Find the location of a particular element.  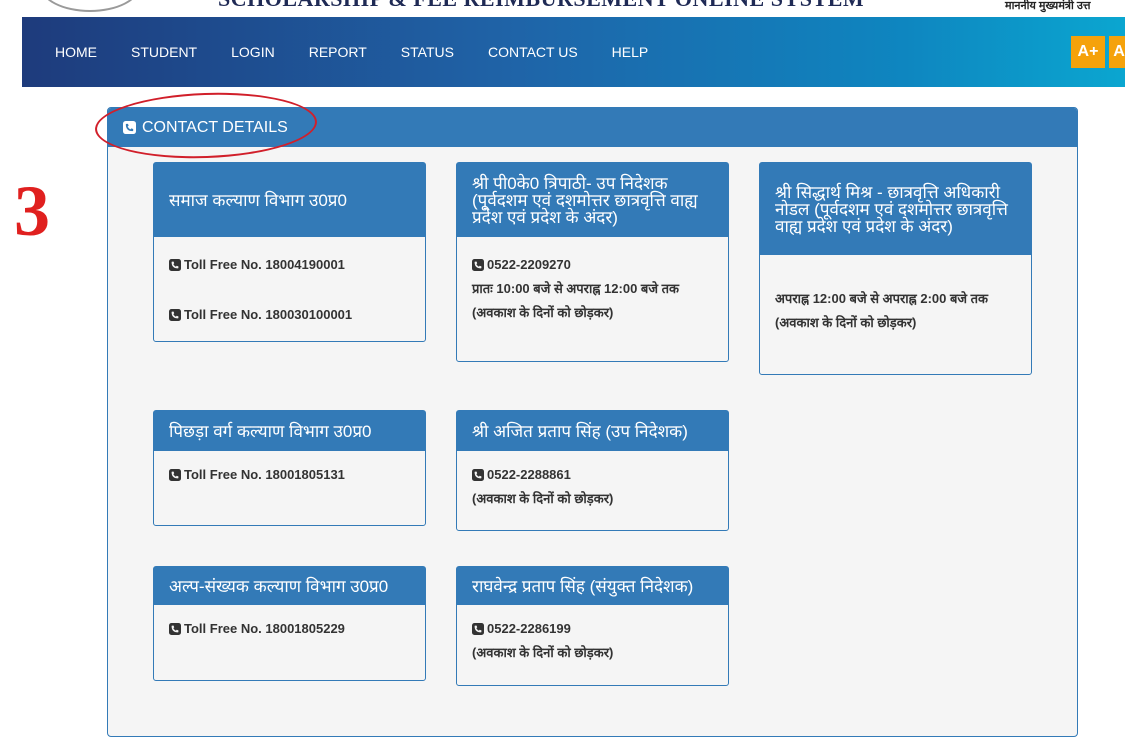

toll-free-line: Toll Free No. 18004190001 is located at coordinates (289, 265).